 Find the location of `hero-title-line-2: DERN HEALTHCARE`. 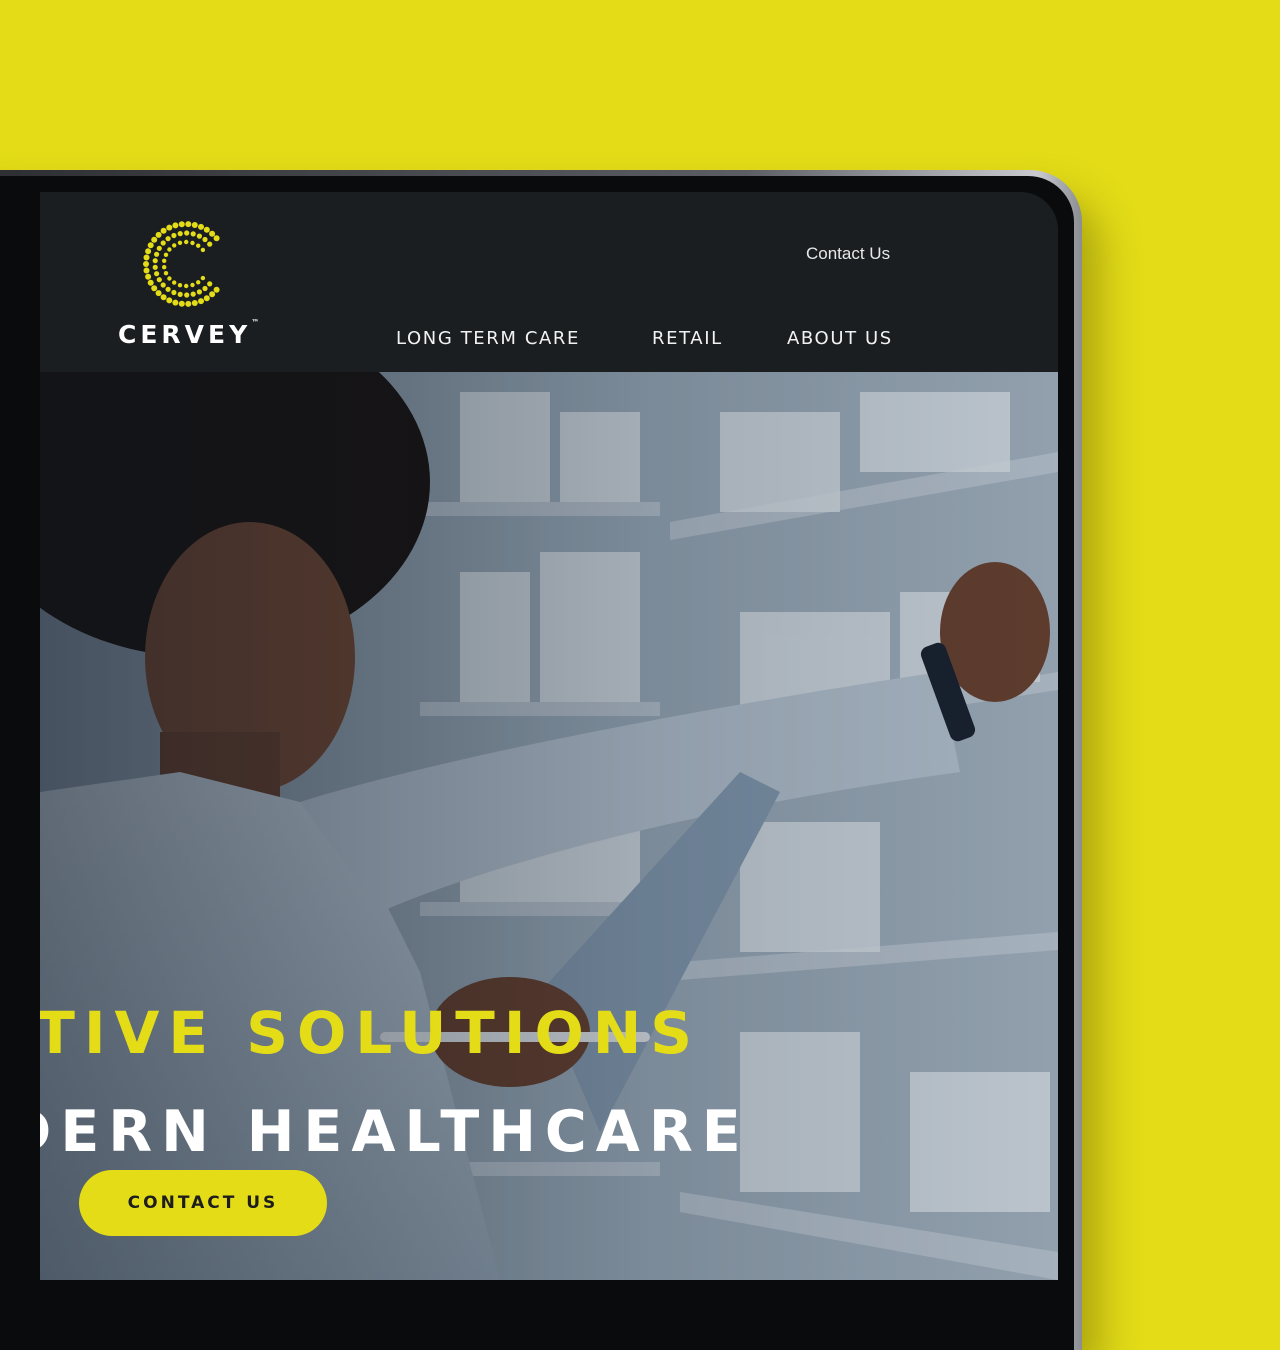

hero-title-line-2: DERN HEALTHCARE is located at coordinates (395, 1132).